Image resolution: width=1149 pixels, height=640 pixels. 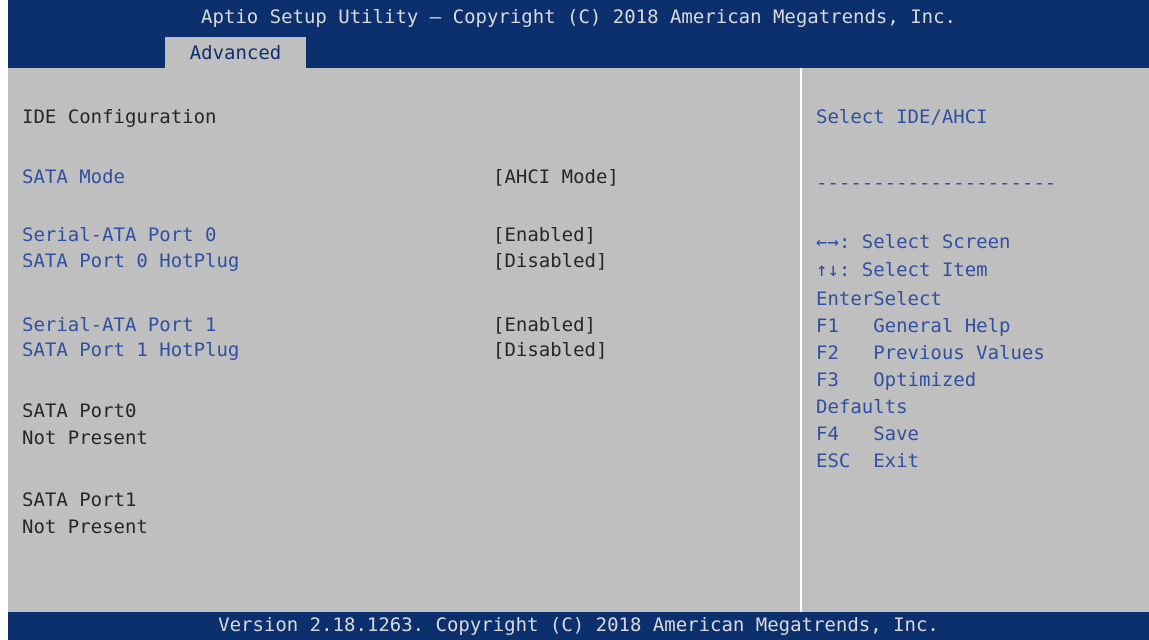 I want to click on key-esc-exit: ESC Exit, so click(x=867, y=461).